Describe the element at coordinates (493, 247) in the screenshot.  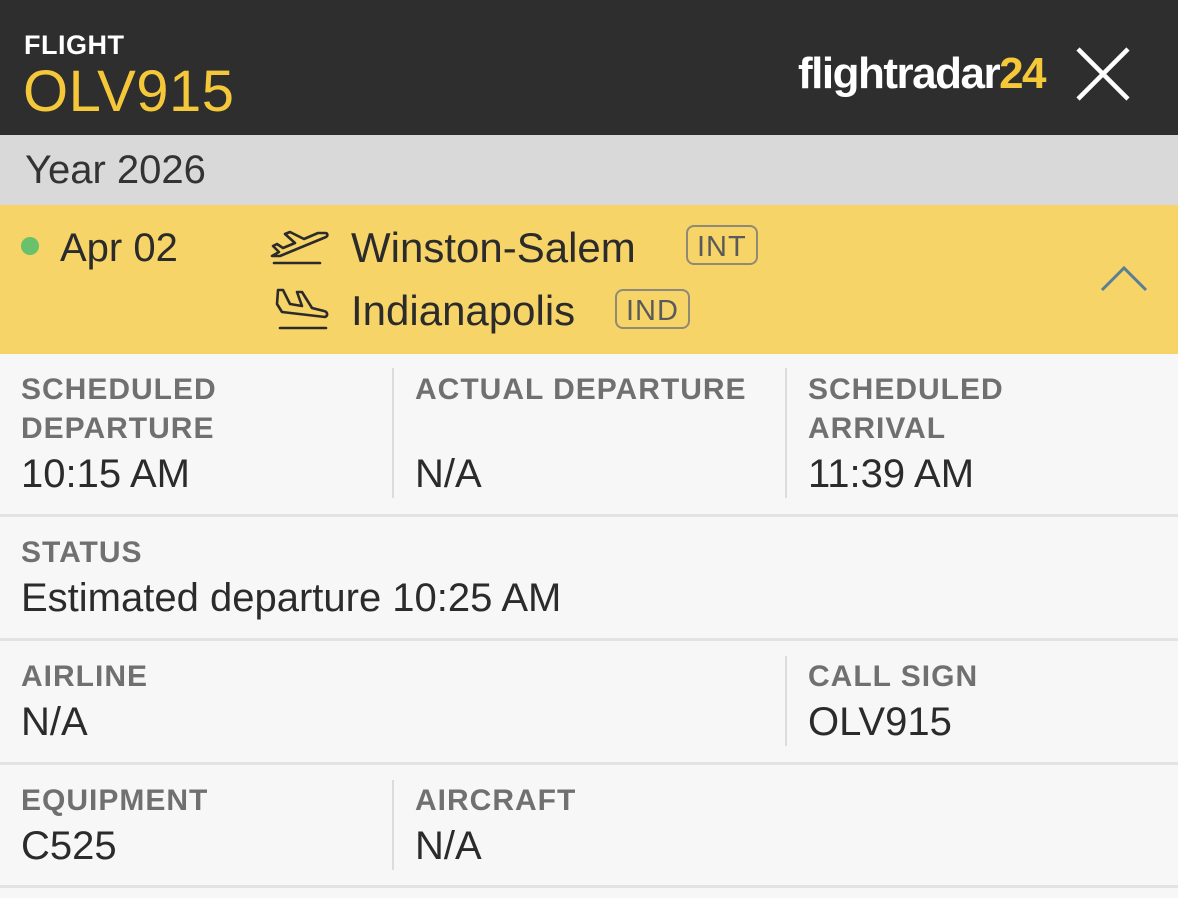
I see `origin-city: Winston-Salem` at that location.